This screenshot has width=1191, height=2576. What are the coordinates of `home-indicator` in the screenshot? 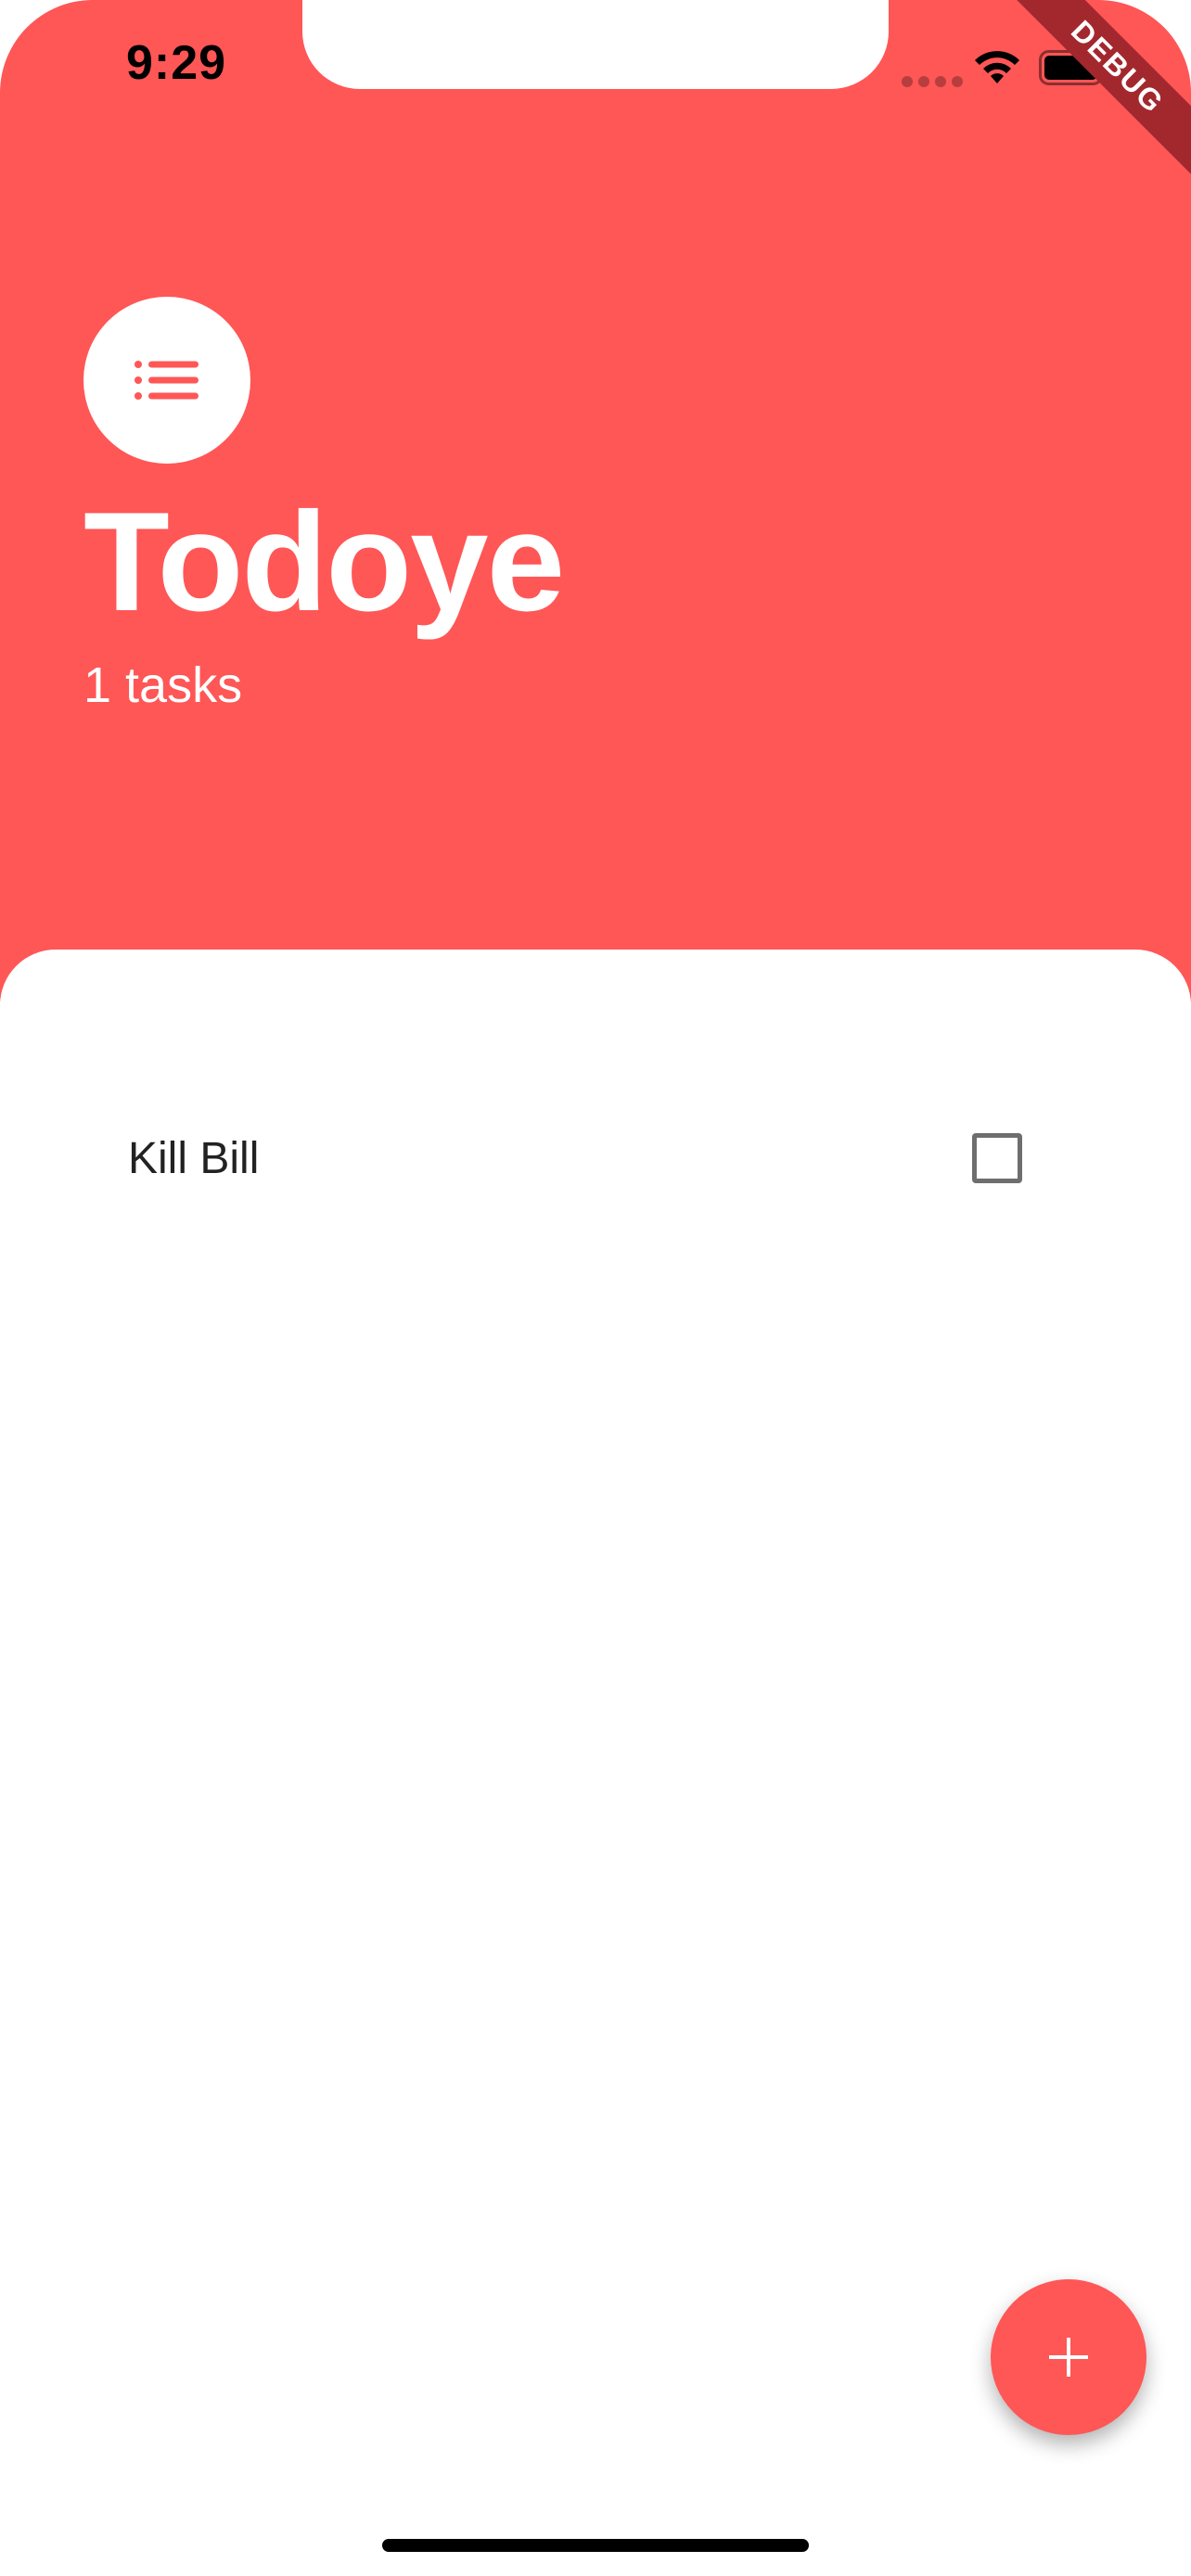 It's located at (595, 2545).